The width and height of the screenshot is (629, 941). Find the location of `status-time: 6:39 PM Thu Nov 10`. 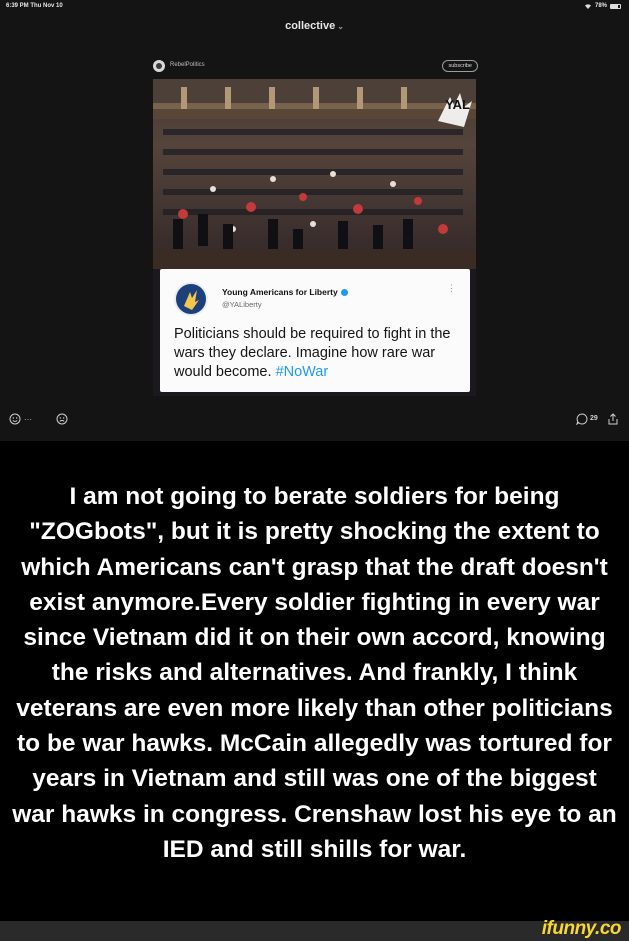

status-time: 6:39 PM Thu Nov 10 is located at coordinates (34, 6).